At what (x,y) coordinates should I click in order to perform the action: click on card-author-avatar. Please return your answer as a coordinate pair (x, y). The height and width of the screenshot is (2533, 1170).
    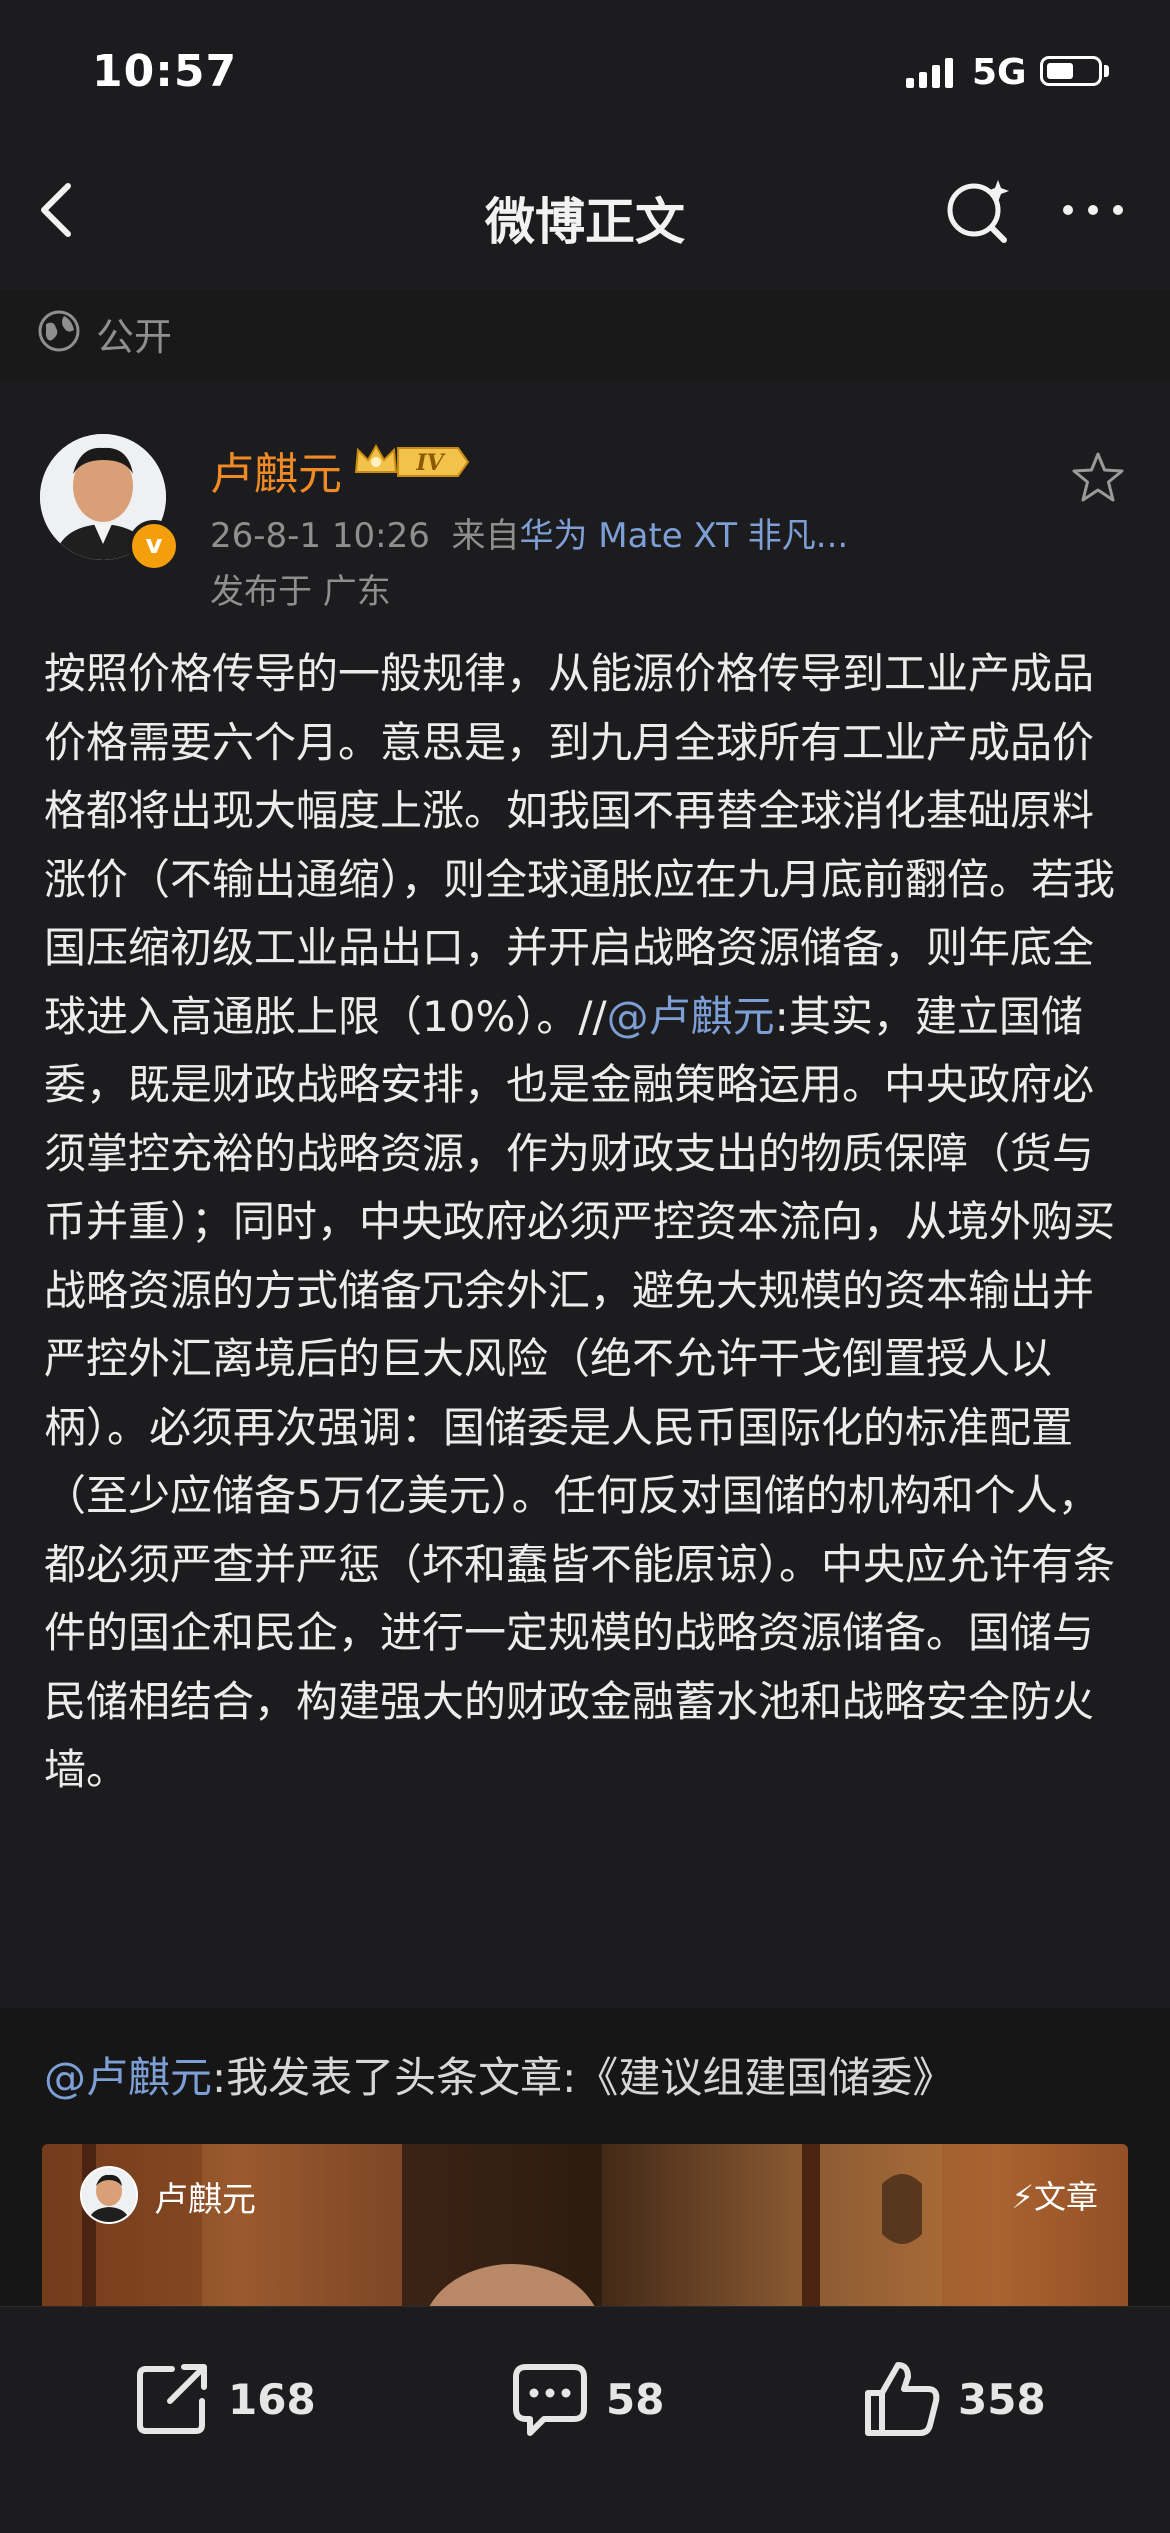
    Looking at the image, I should click on (109, 2195).